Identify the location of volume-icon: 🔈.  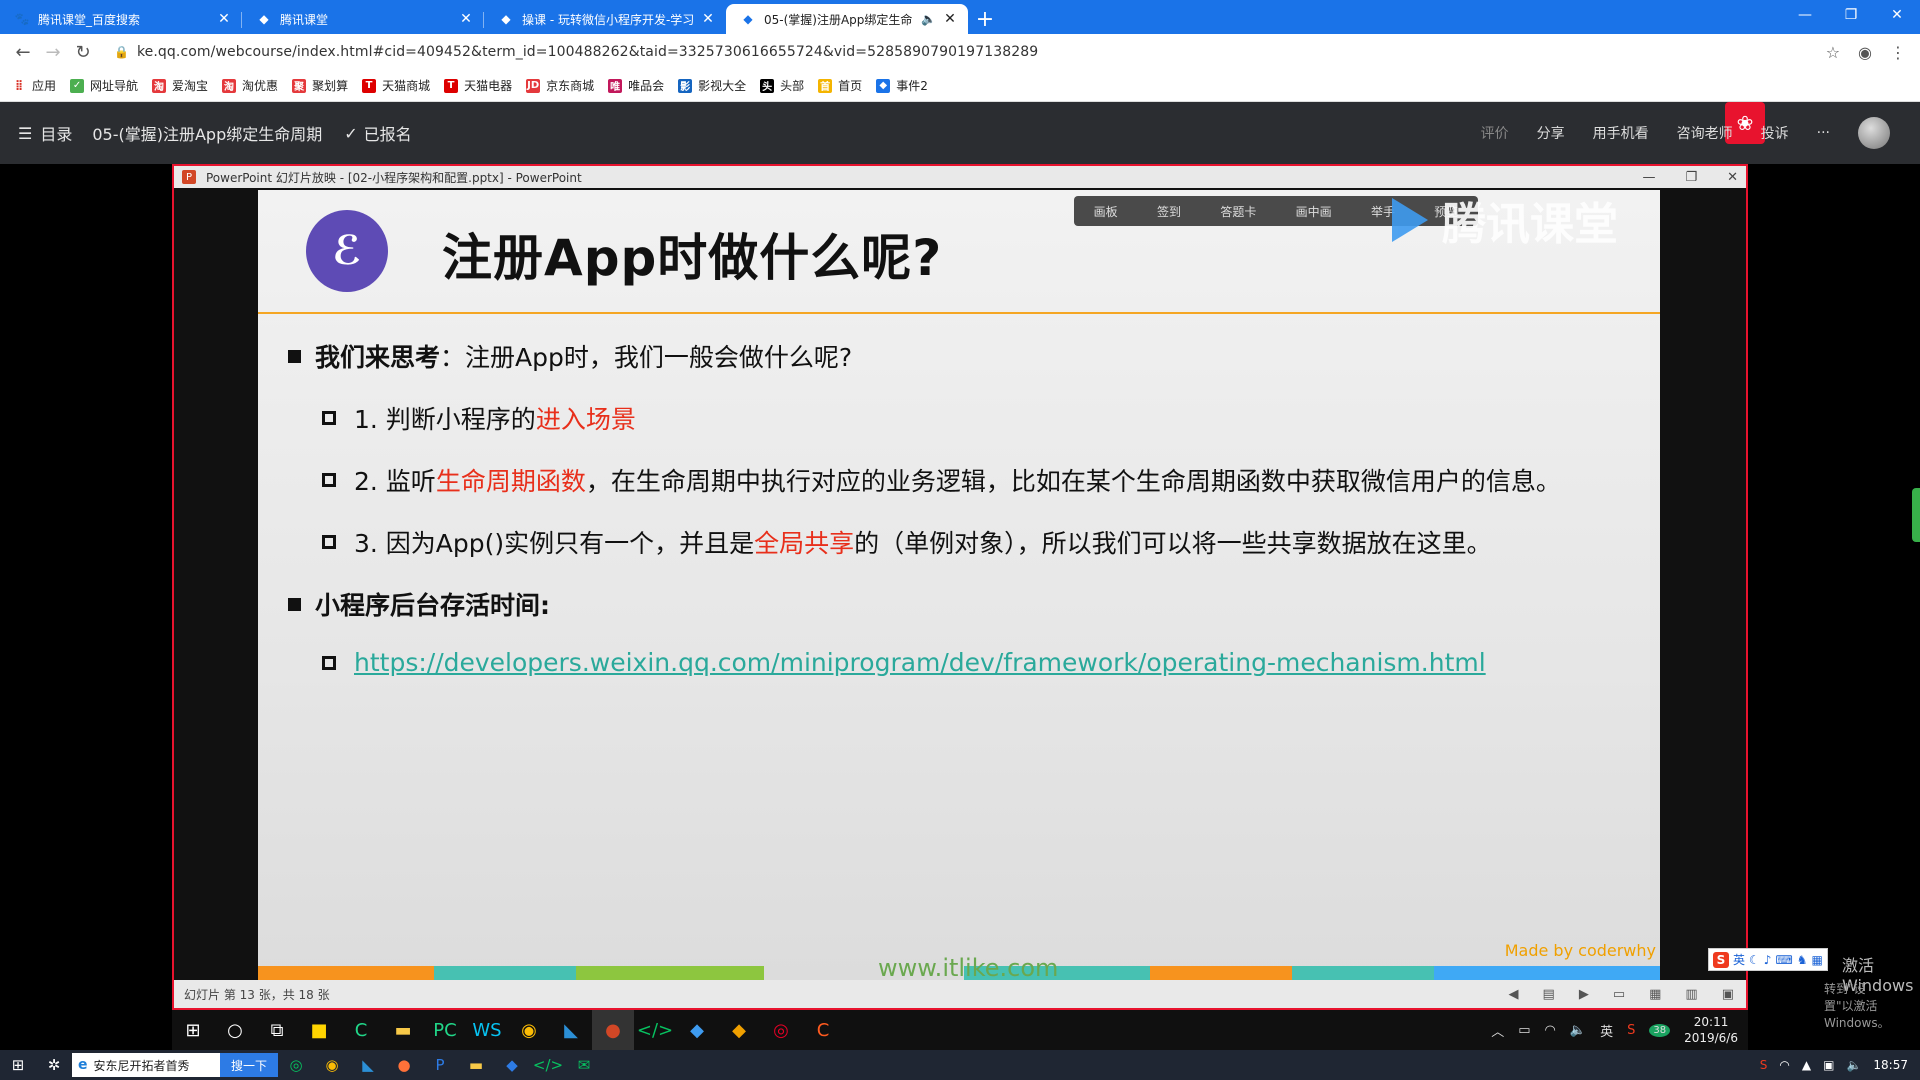
(1853, 1065).